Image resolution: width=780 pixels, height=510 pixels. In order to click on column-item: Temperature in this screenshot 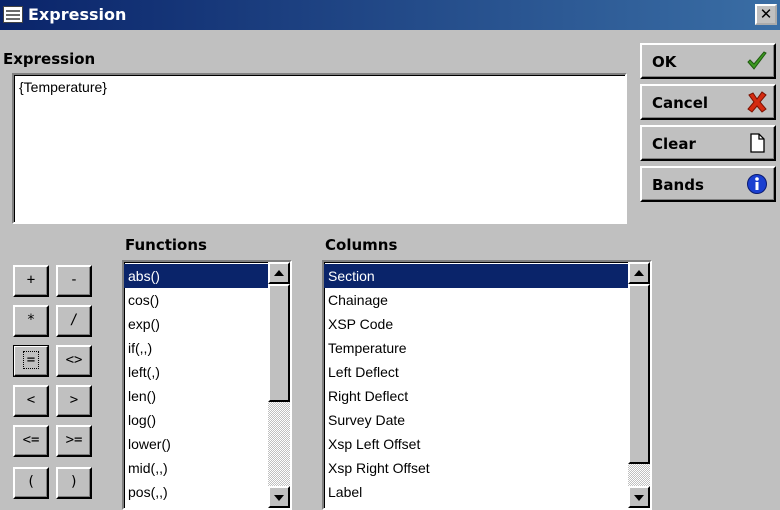, I will do `click(487, 348)`.